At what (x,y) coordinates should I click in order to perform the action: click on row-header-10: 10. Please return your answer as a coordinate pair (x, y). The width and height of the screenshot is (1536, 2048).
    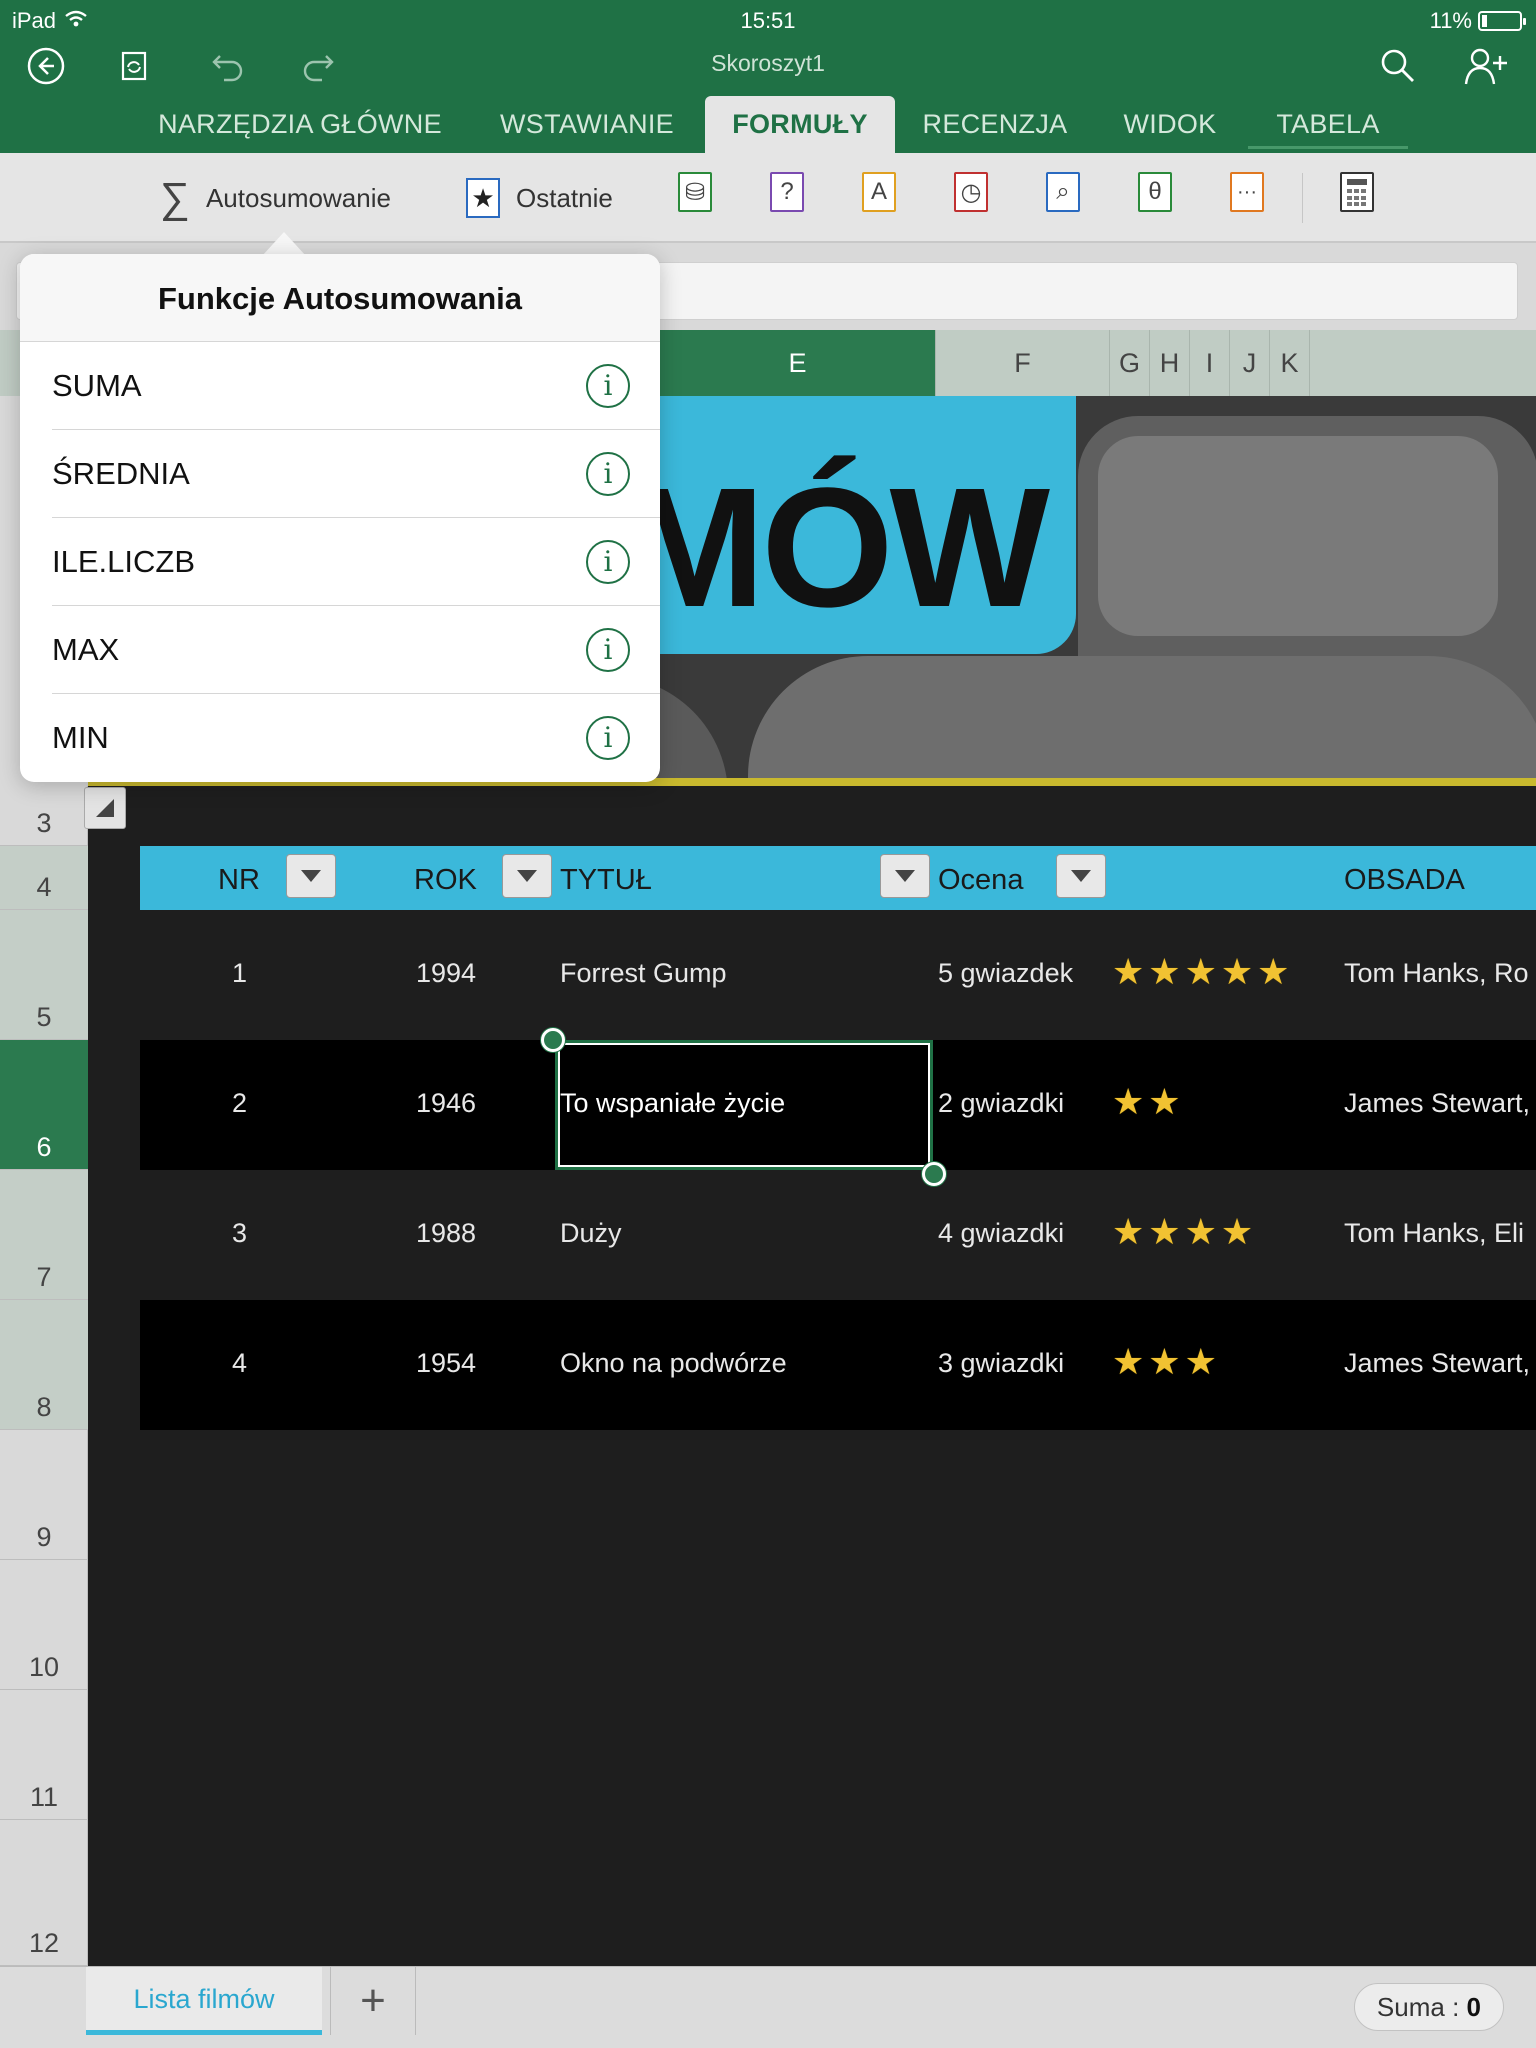
    Looking at the image, I should click on (44, 1625).